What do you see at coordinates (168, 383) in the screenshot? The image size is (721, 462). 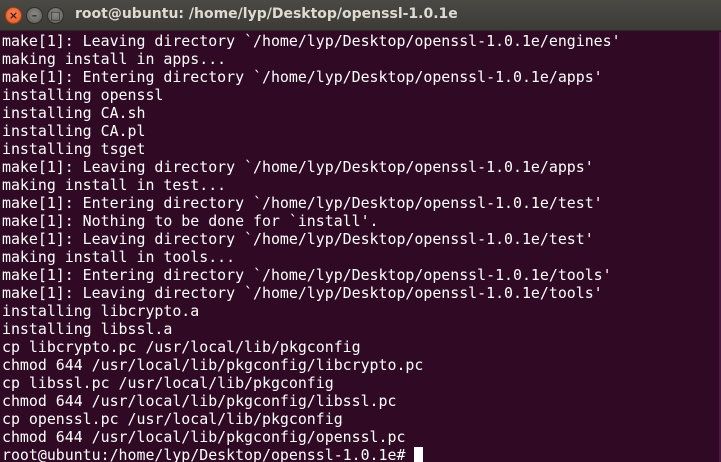 I see `terminal-line: cp libssl.pc /usr/local/lib/pkgconfig` at bounding box center [168, 383].